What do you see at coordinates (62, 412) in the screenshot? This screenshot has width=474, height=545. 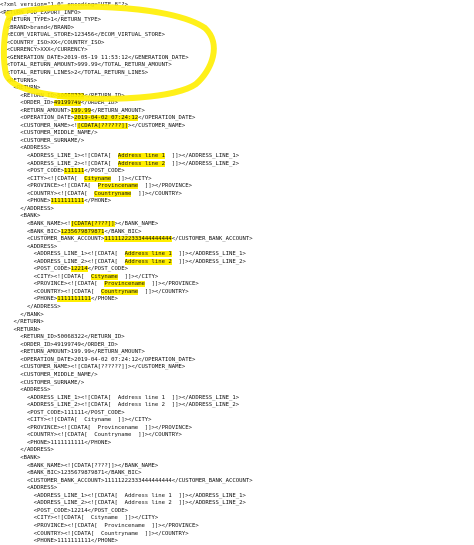 I see `xml-line-text: <POST_CODE>111111</POST_CODE>` at bounding box center [62, 412].